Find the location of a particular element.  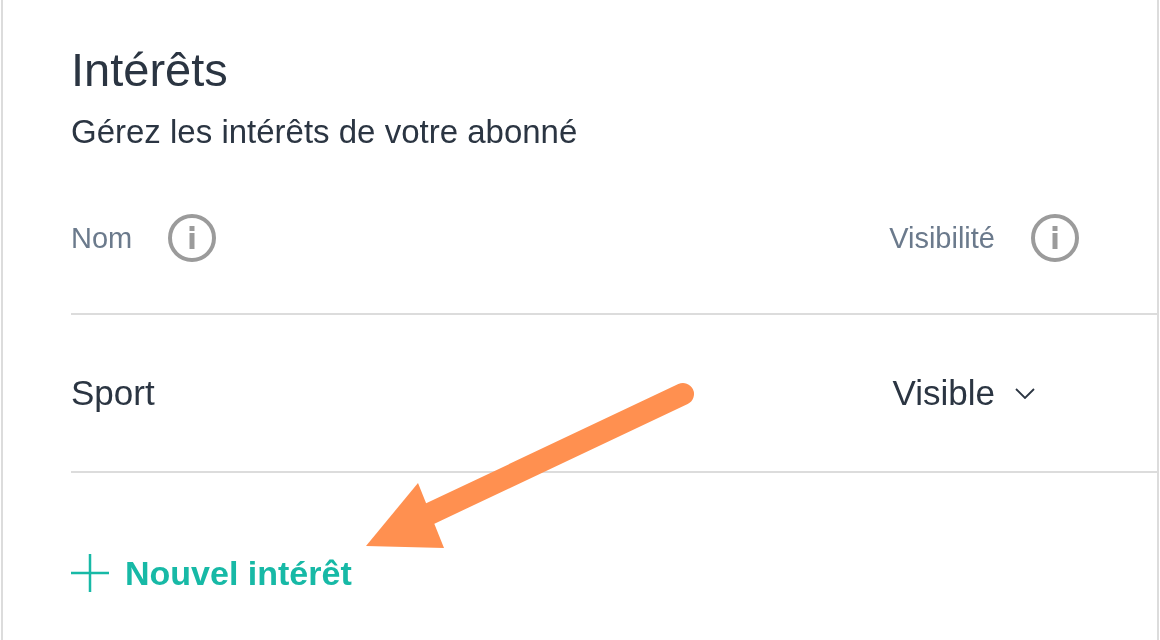

section-title: Intérêts is located at coordinates (149, 70).